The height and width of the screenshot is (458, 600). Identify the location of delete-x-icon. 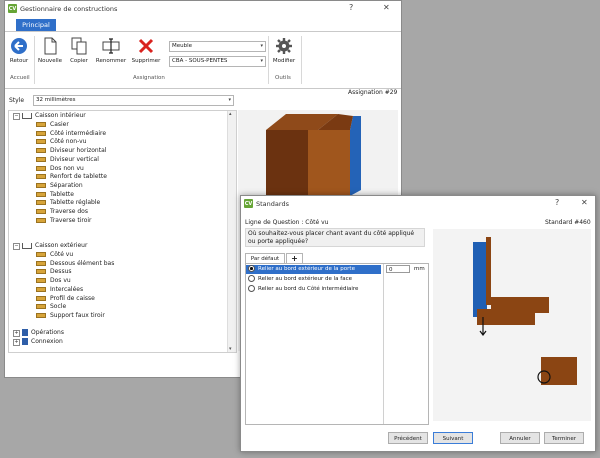
(146, 46).